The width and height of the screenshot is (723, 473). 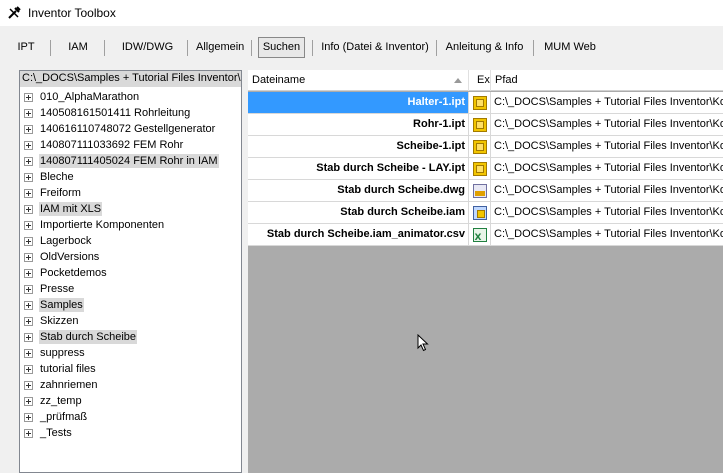 I want to click on tree-item-label: Lagerbock, so click(x=66, y=241).